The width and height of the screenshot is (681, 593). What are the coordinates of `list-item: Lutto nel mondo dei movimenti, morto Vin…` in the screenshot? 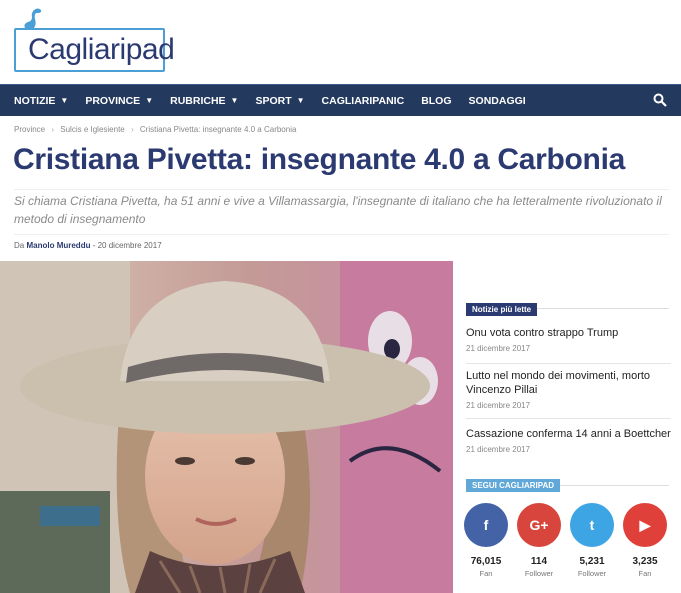 It's located at (568, 389).